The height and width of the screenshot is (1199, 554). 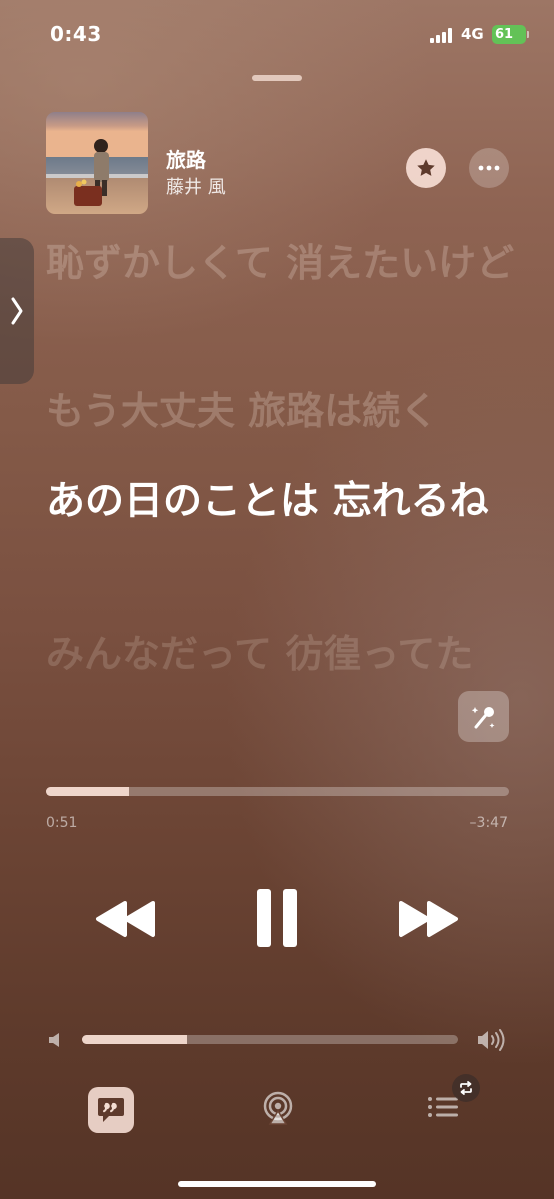 I want to click on airplay-button, so click(x=278, y=1108).